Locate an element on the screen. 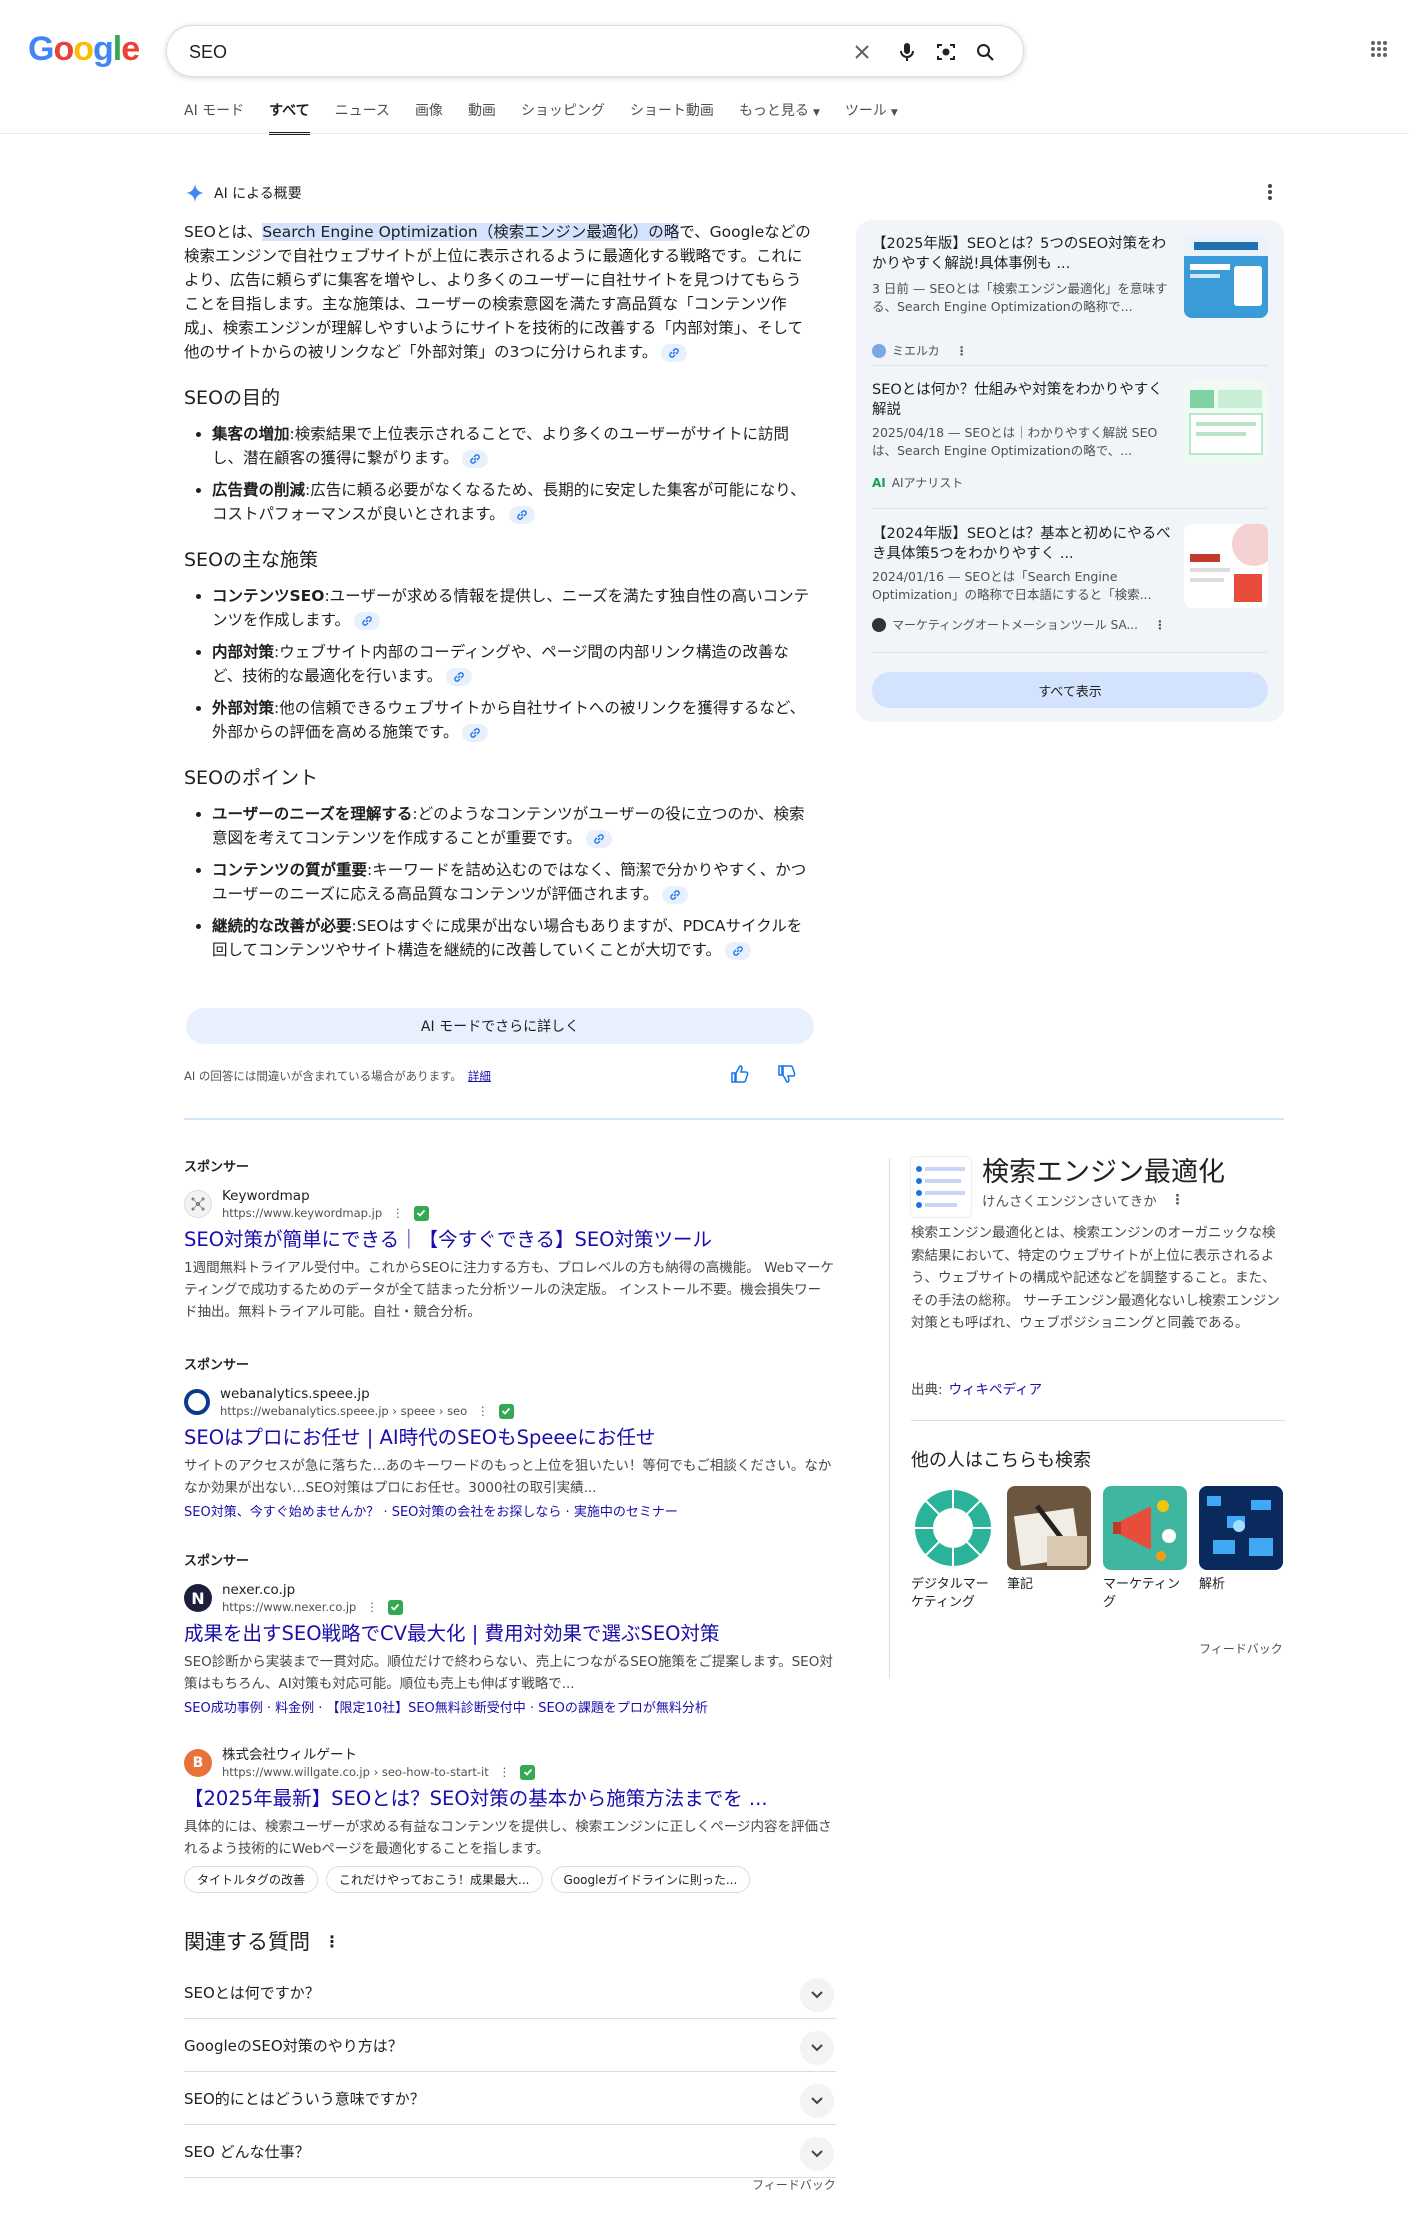 Image resolution: width=1409 pixels, height=2223 pixels. result-url: https://www.nexer.co.jp ⋮ is located at coordinates (312, 1607).